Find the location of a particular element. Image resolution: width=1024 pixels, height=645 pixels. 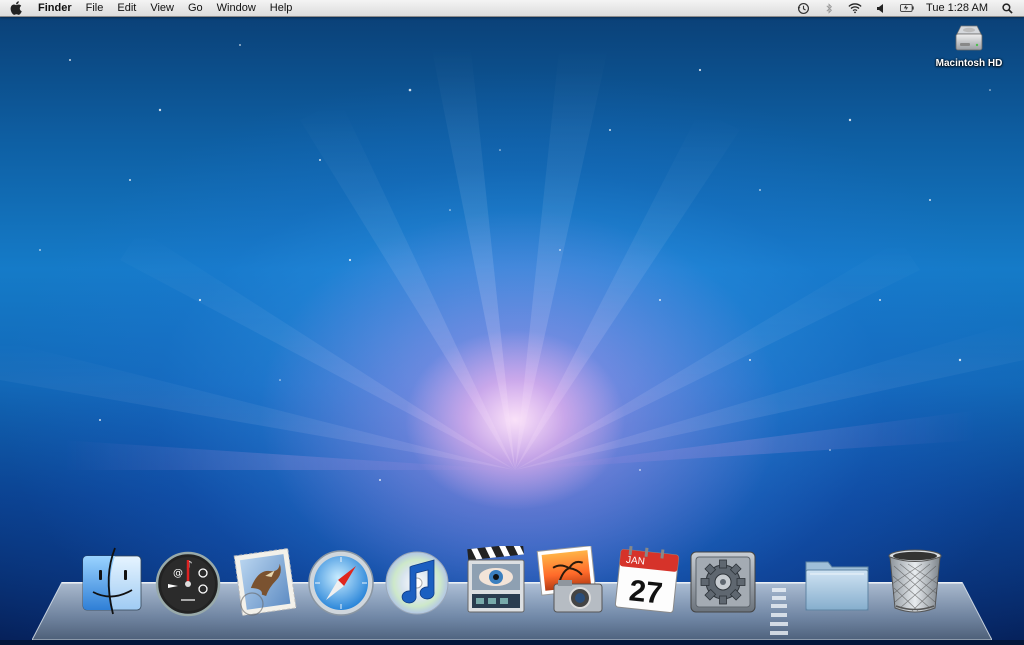

macintosh-hd-desktop-icon: Macintosh HD is located at coordinates (969, 45).